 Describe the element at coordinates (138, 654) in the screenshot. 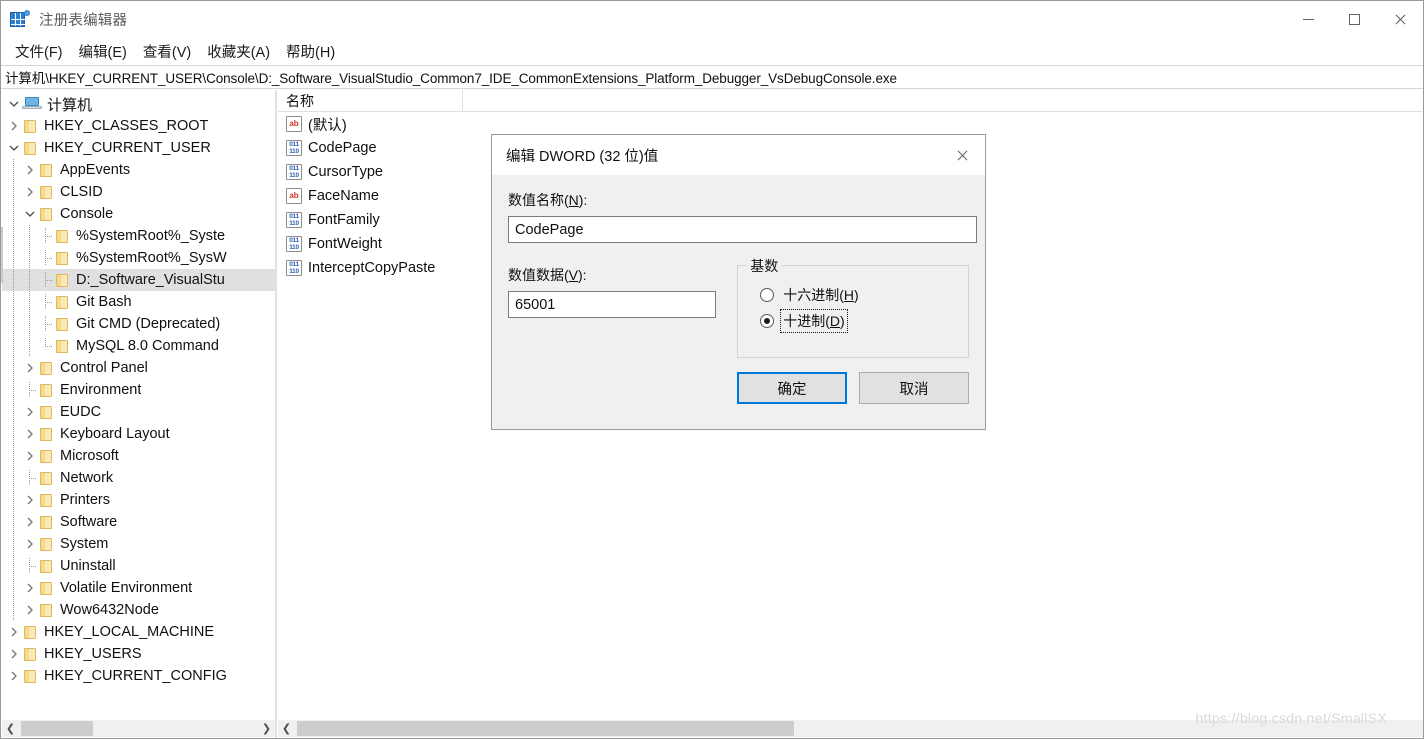

I see `tree-item-hkey-users: HKEY_USERS` at that location.